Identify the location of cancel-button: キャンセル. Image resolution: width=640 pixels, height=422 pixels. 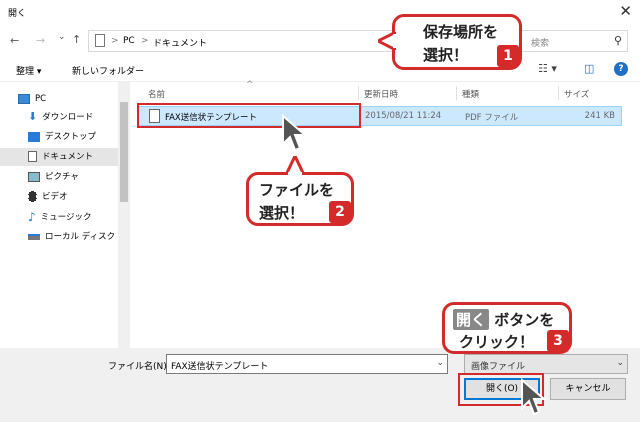
(588, 389).